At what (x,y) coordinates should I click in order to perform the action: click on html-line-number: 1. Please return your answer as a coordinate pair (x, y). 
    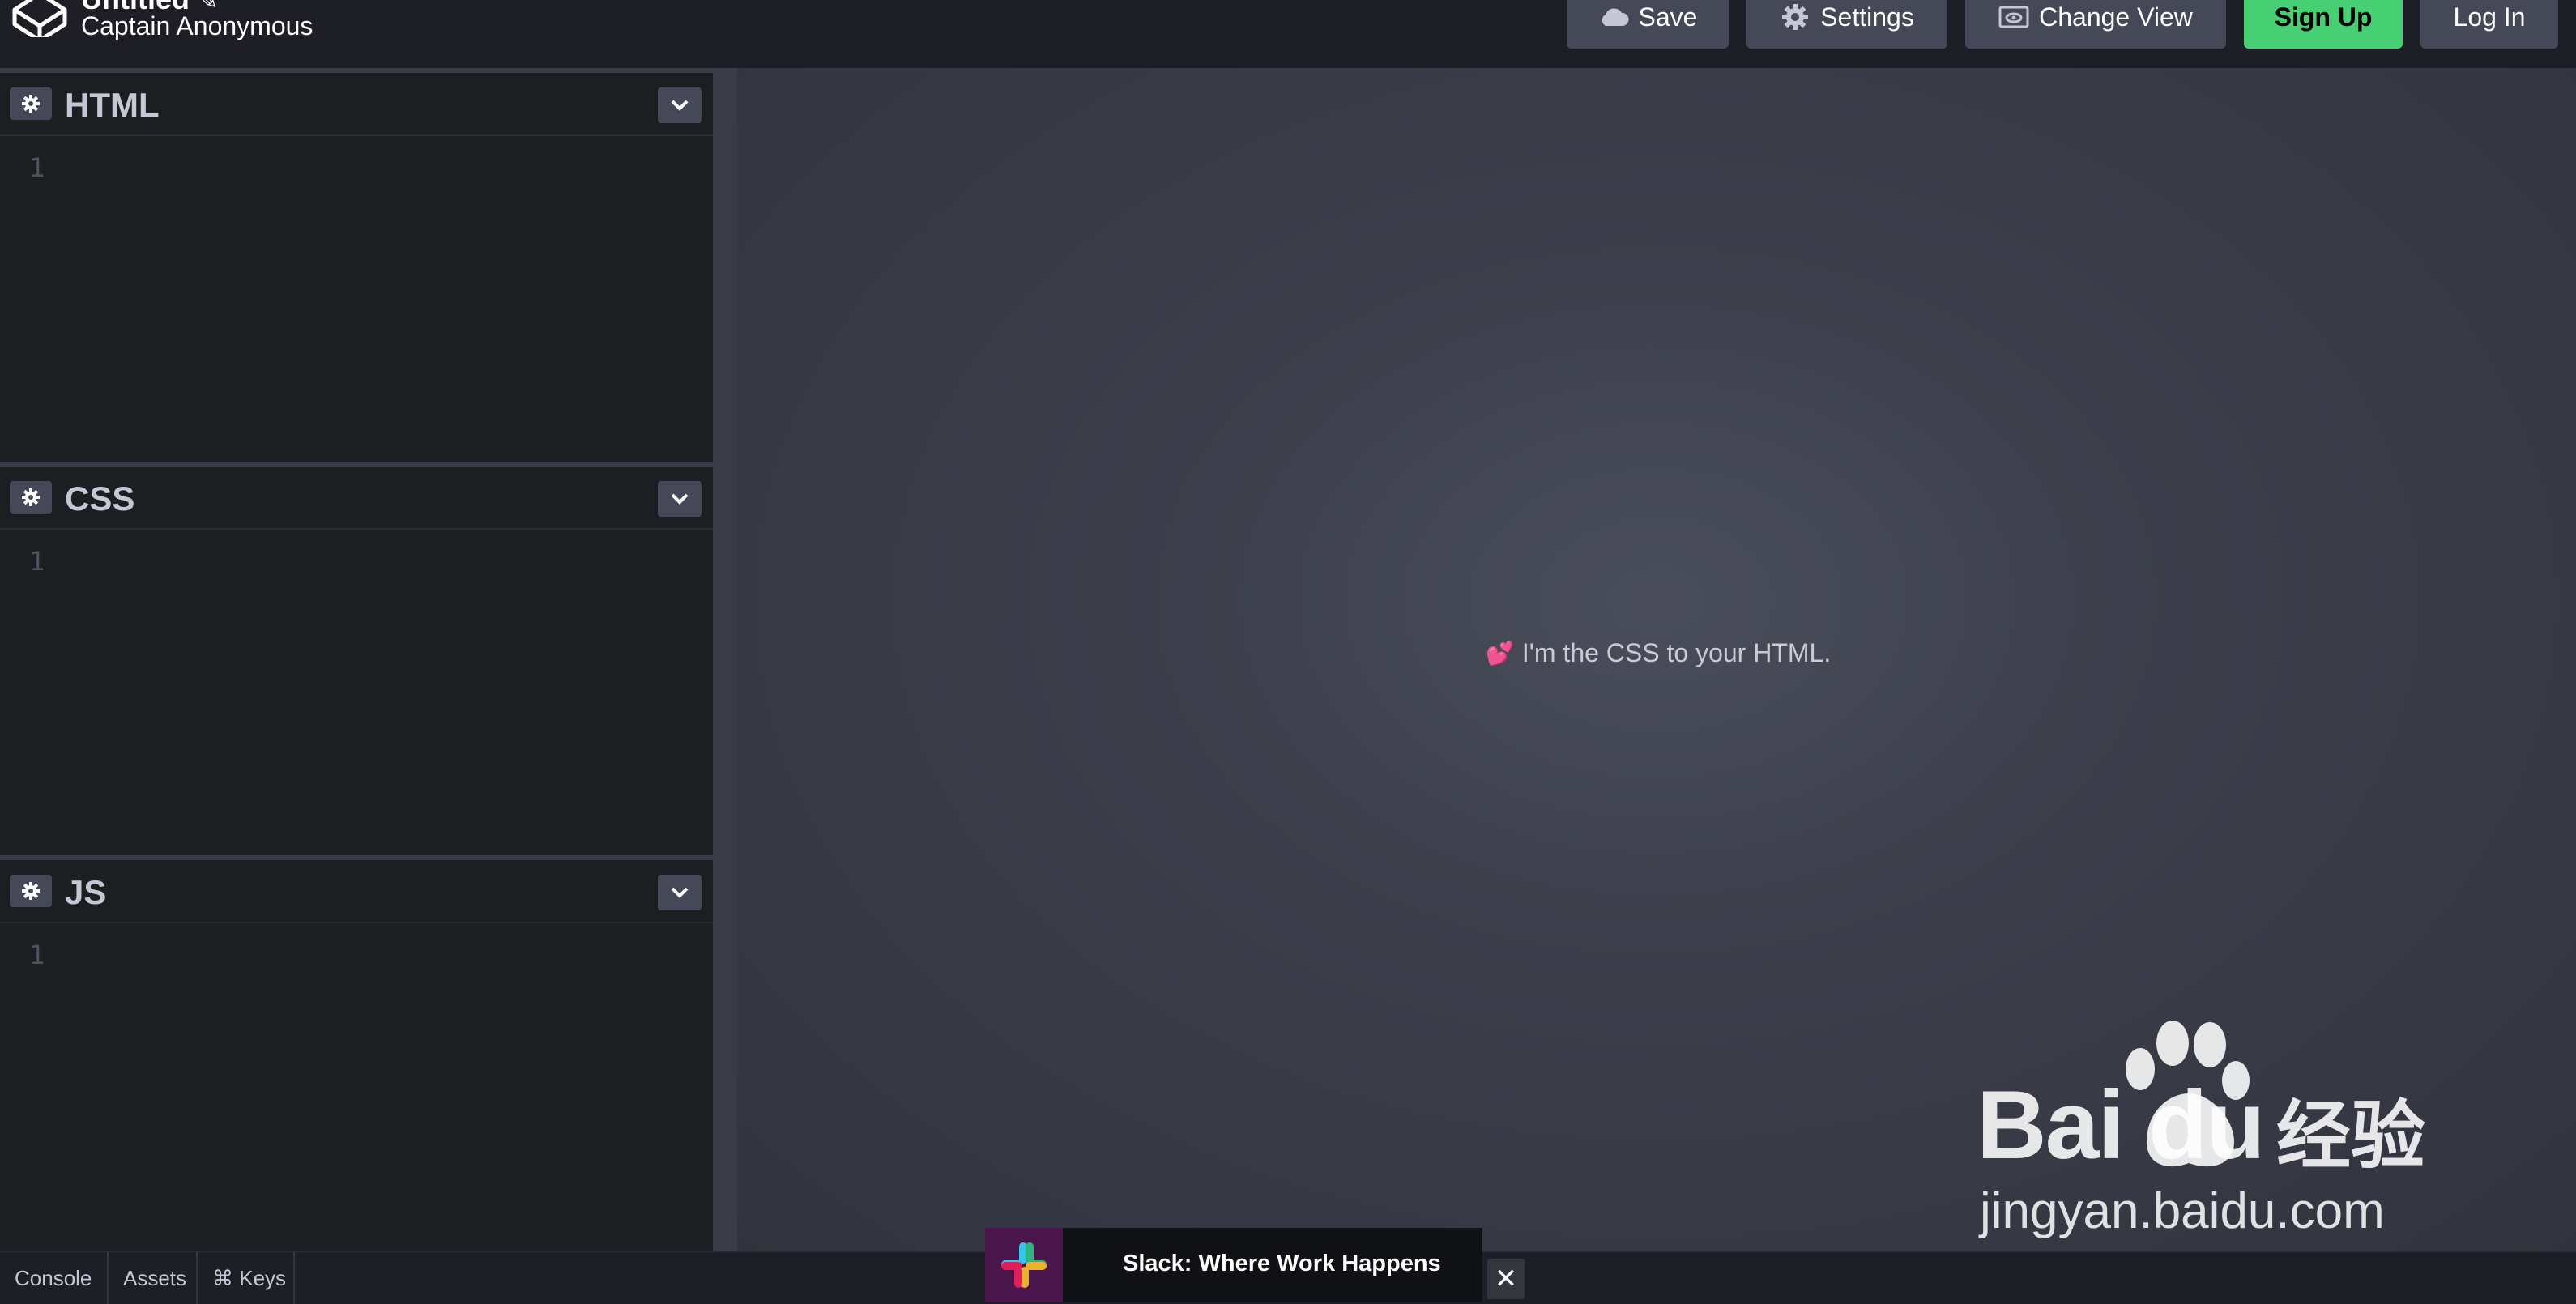
    Looking at the image, I should click on (37, 168).